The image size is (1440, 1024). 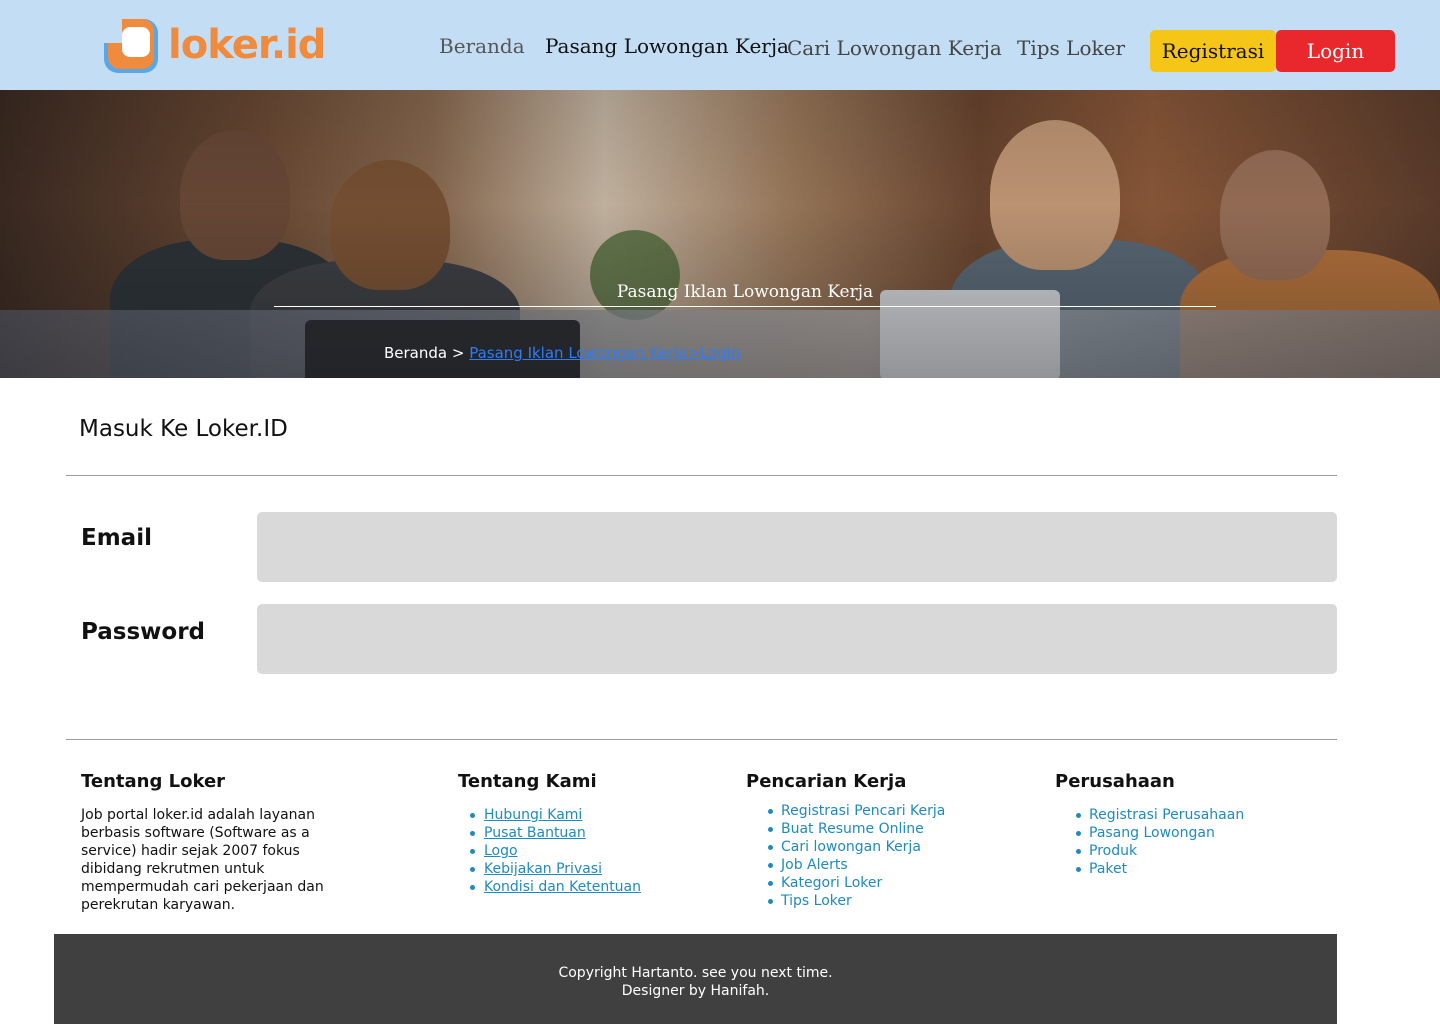 What do you see at coordinates (845, 829) in the screenshot?
I see `footer-link-buat-resume: Buat Resume Online` at bounding box center [845, 829].